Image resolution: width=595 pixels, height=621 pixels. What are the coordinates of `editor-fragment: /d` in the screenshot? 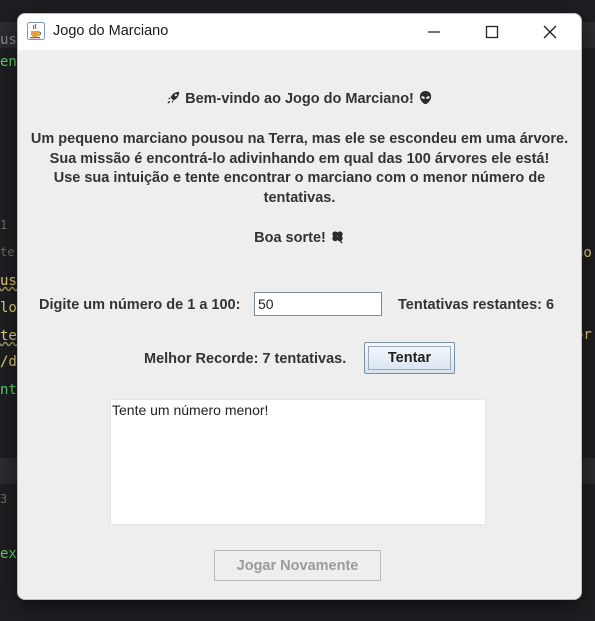 It's located at (8, 362).